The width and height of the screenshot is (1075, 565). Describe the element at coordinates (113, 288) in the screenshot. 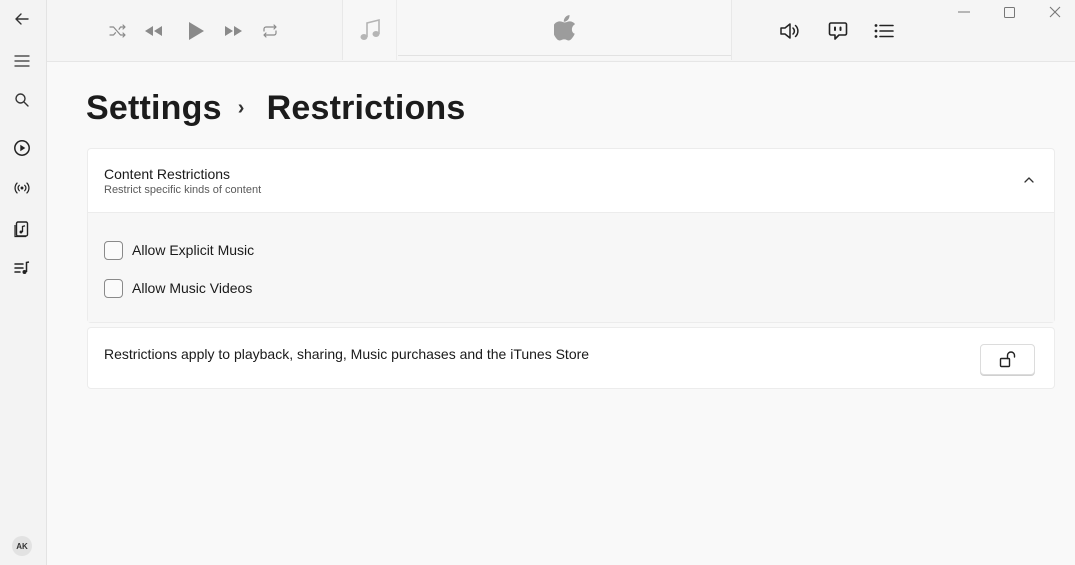

I see `music-videos-checkbox` at that location.